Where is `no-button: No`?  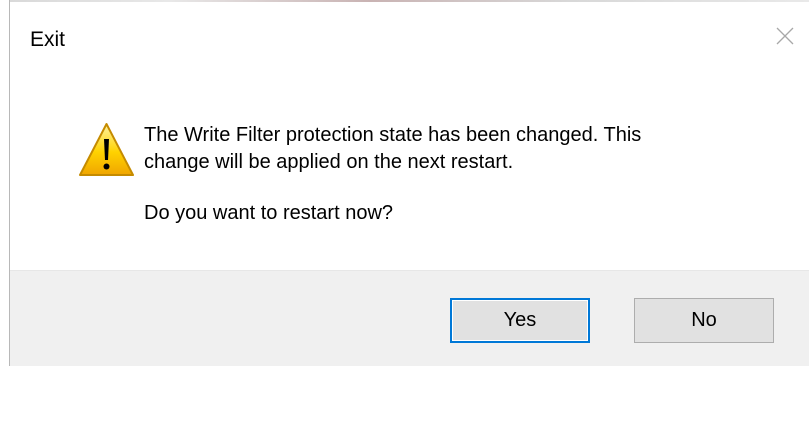
no-button: No is located at coordinates (704, 320).